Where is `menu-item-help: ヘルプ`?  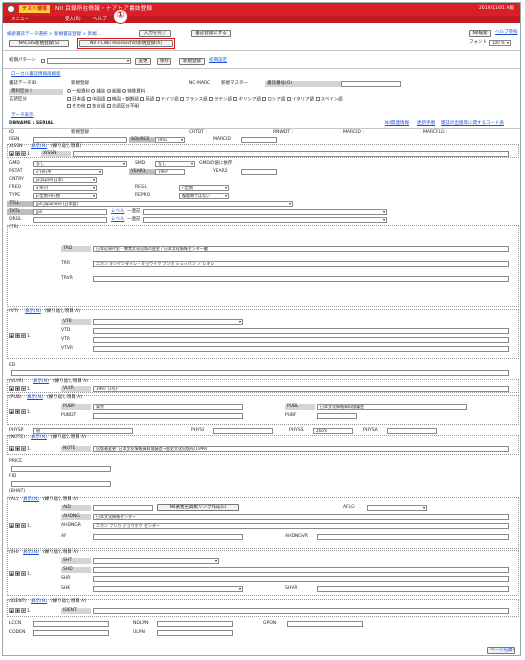 menu-item-help: ヘルプ is located at coordinates (100, 19).